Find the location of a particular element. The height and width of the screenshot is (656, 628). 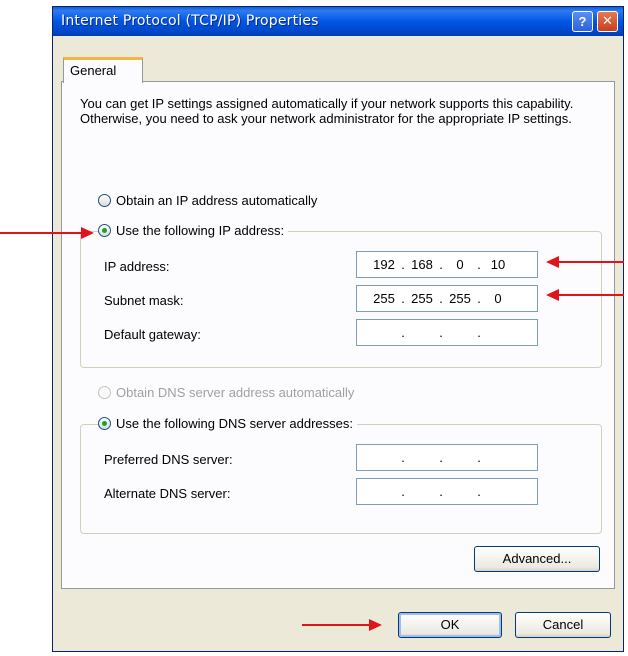

obtain-dns-auto-radio: Obtain DNS server address automatically is located at coordinates (228, 392).